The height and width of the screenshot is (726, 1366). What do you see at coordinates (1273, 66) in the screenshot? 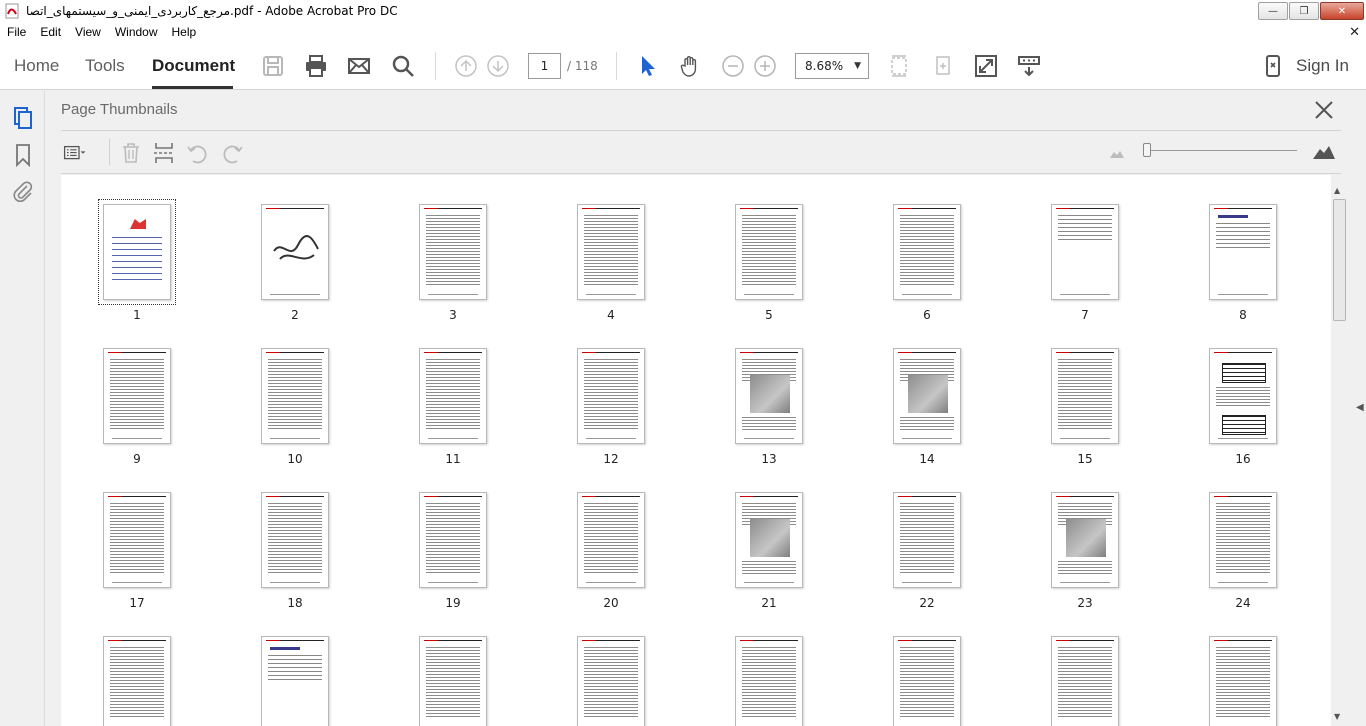
I see `mobile-link-icon` at bounding box center [1273, 66].